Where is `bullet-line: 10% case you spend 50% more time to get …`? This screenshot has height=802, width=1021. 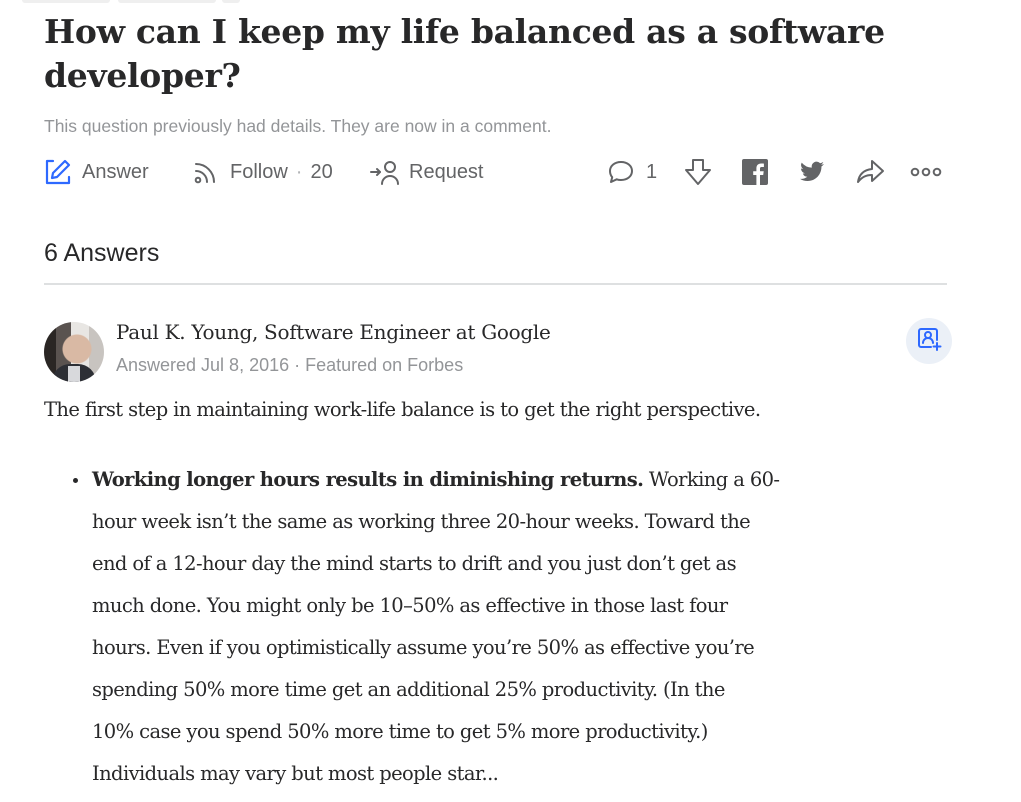 bullet-line: 10% case you spend 50% more time to get … is located at coordinates (400, 731).